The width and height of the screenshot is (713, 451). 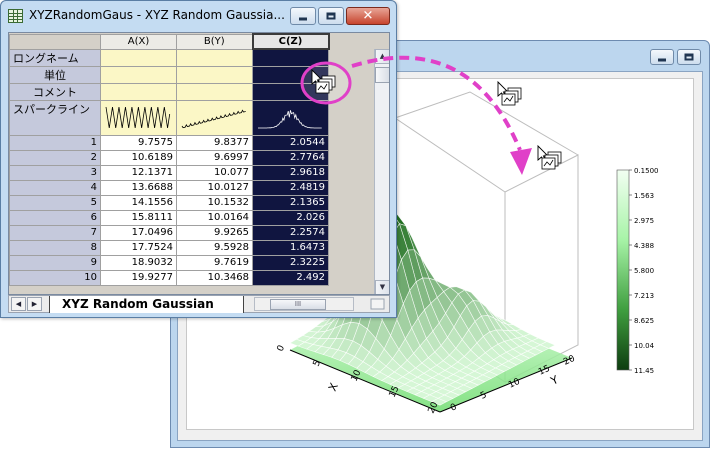 I want to click on sparkline-c-chart, so click(x=290, y=118).